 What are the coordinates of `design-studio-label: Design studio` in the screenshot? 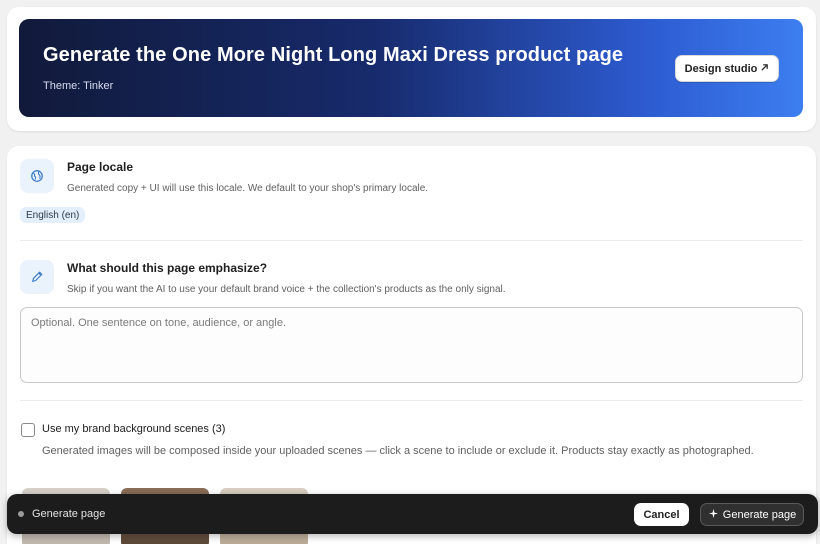 It's located at (721, 68).